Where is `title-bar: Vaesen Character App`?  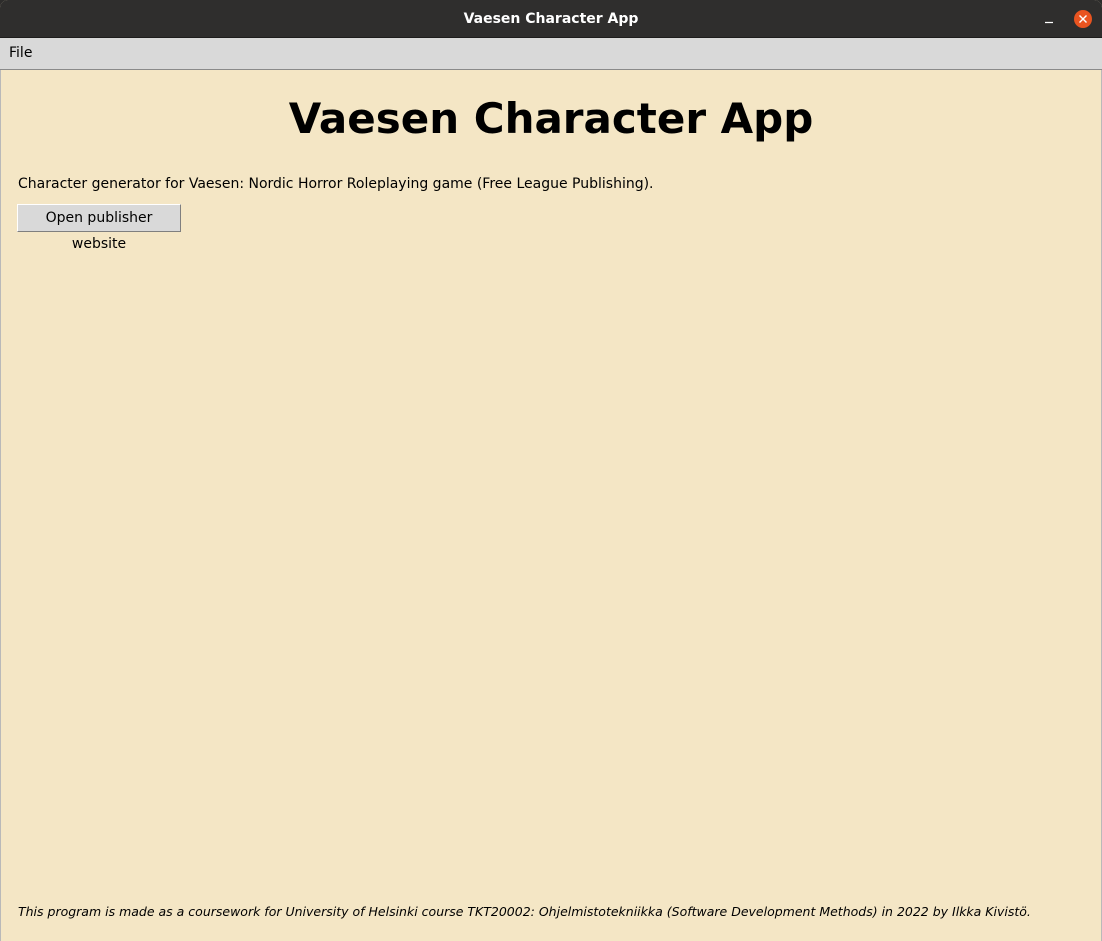
title-bar: Vaesen Character App is located at coordinates (551, 19).